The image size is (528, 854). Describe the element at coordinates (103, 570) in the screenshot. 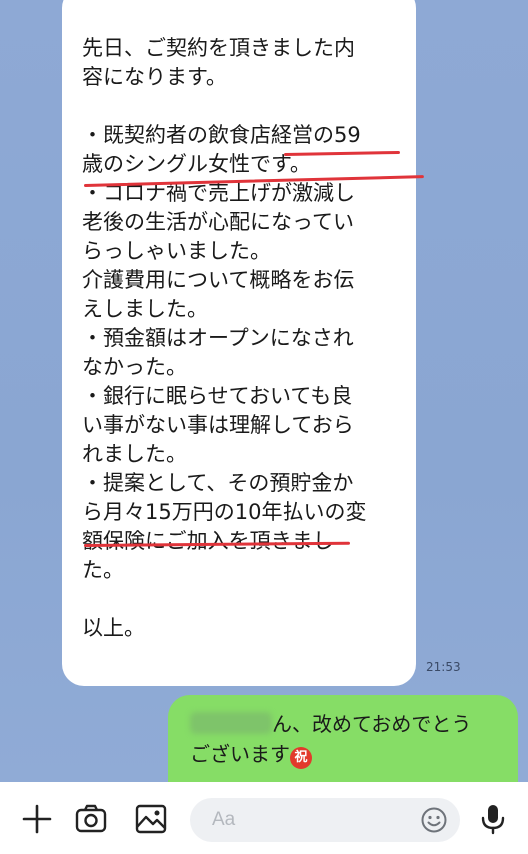

I see `message-line: た。` at that location.